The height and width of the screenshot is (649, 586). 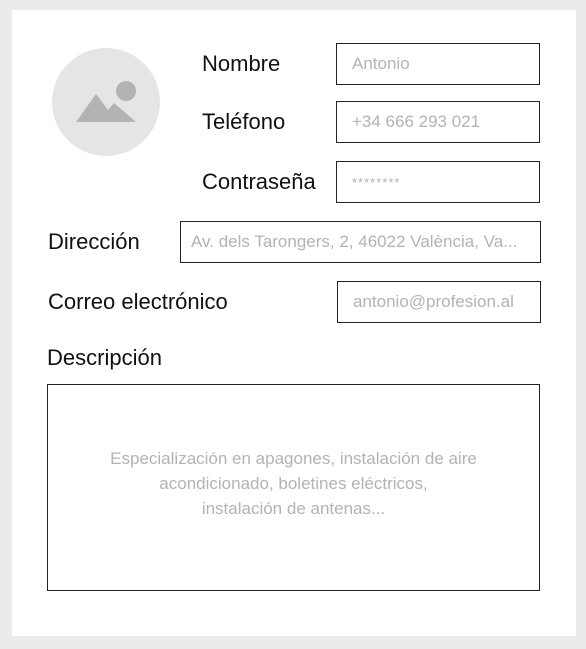 I want to click on address-input, so click(x=360, y=242).